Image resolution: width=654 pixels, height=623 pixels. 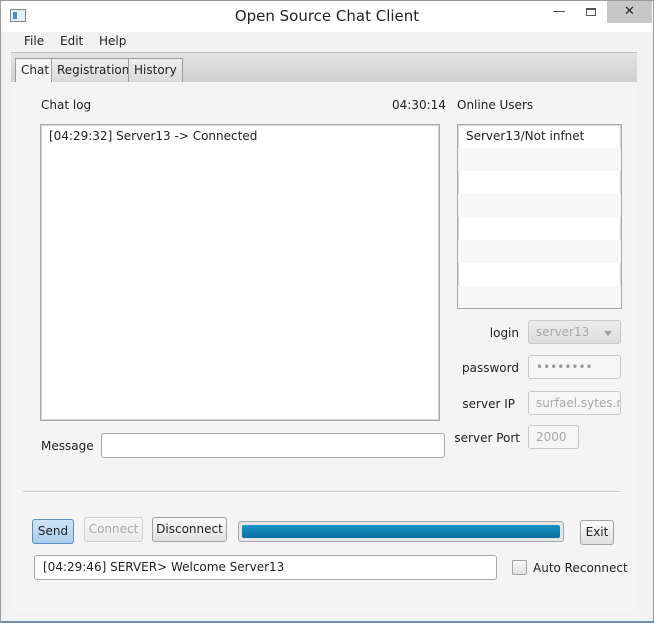 I want to click on password-field: ••••••••, so click(x=574, y=367).